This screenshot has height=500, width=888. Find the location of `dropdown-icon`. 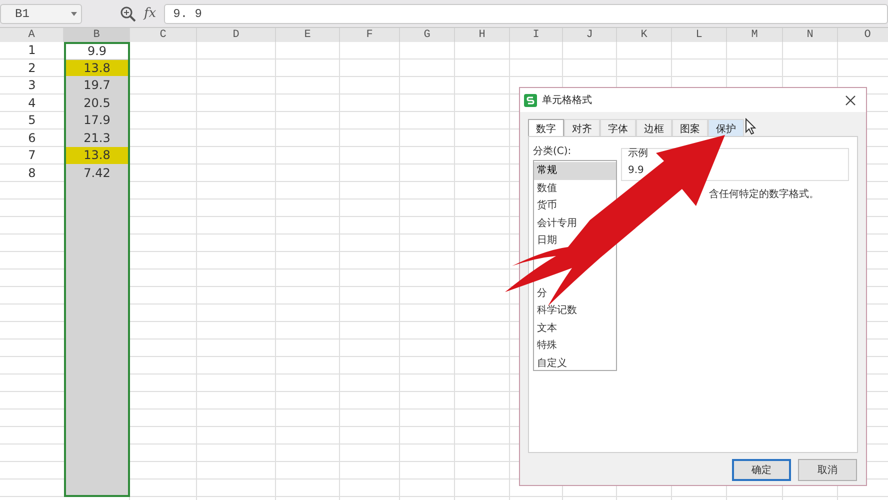

dropdown-icon is located at coordinates (74, 14).